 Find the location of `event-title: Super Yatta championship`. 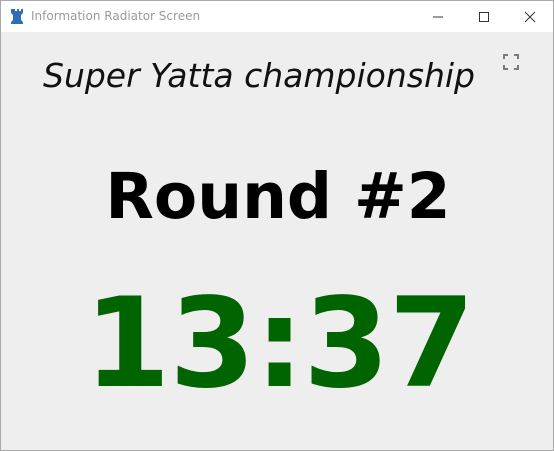

event-title: Super Yatta championship is located at coordinates (259, 75).